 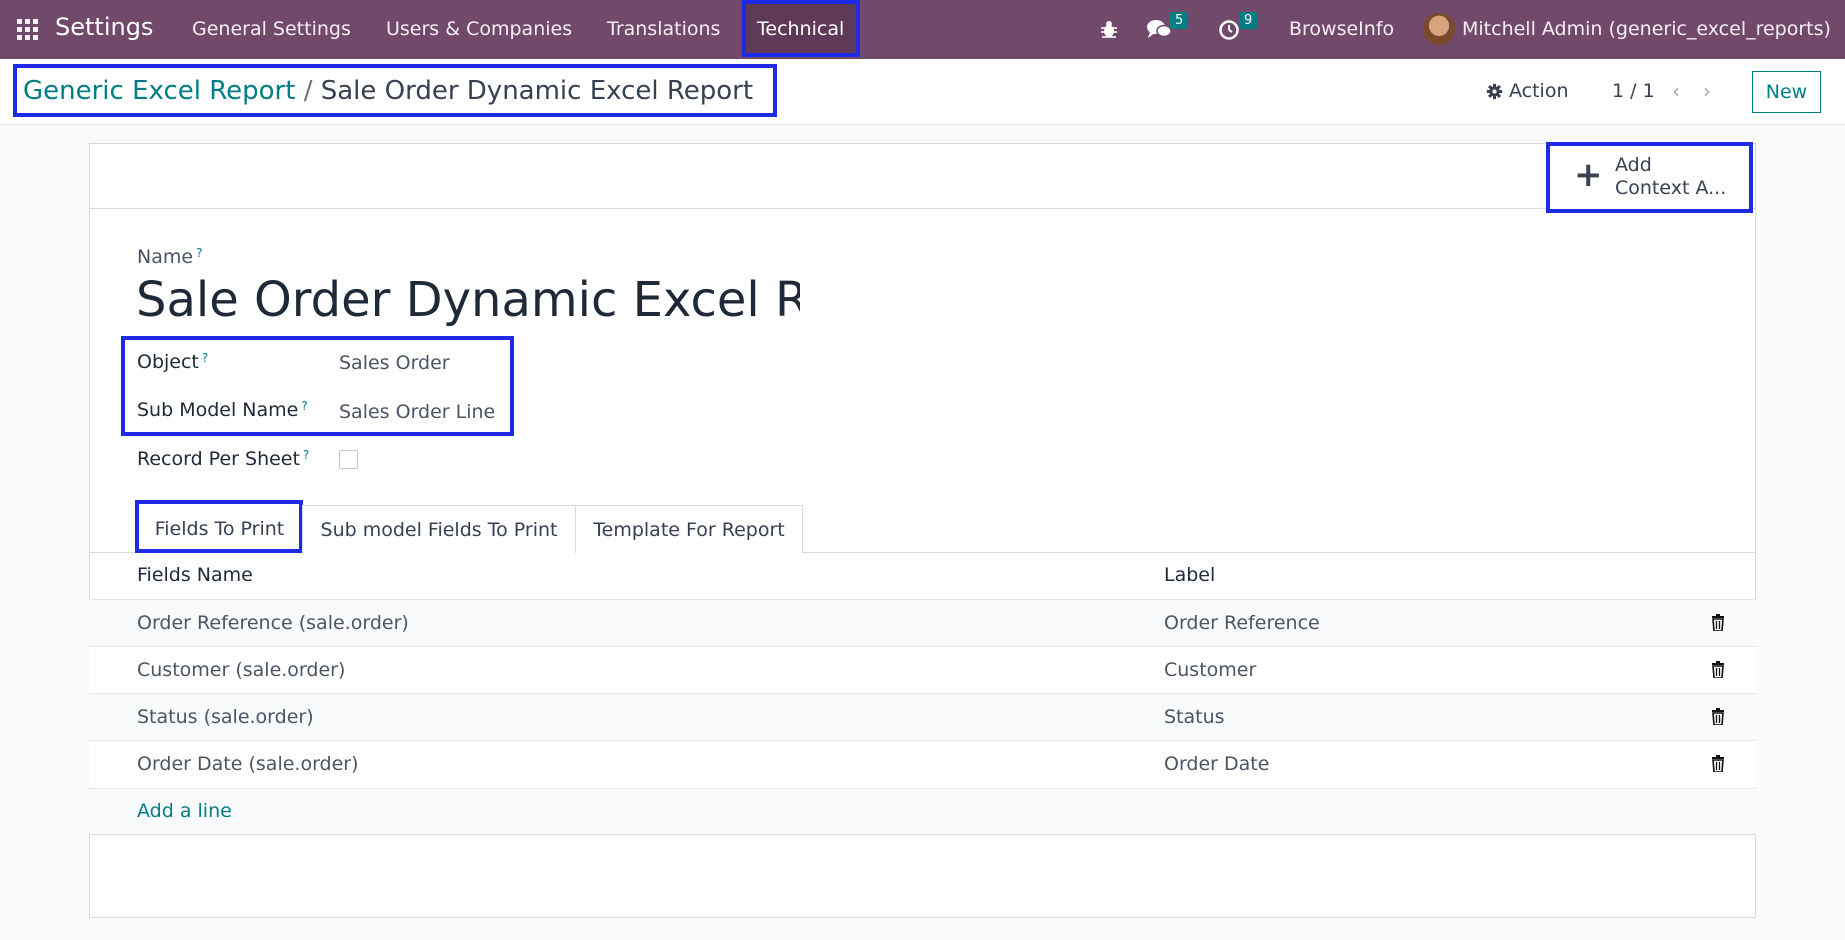 I want to click on name-field-input: Sale Order Dynamic Excel Re, so click(x=468, y=300).